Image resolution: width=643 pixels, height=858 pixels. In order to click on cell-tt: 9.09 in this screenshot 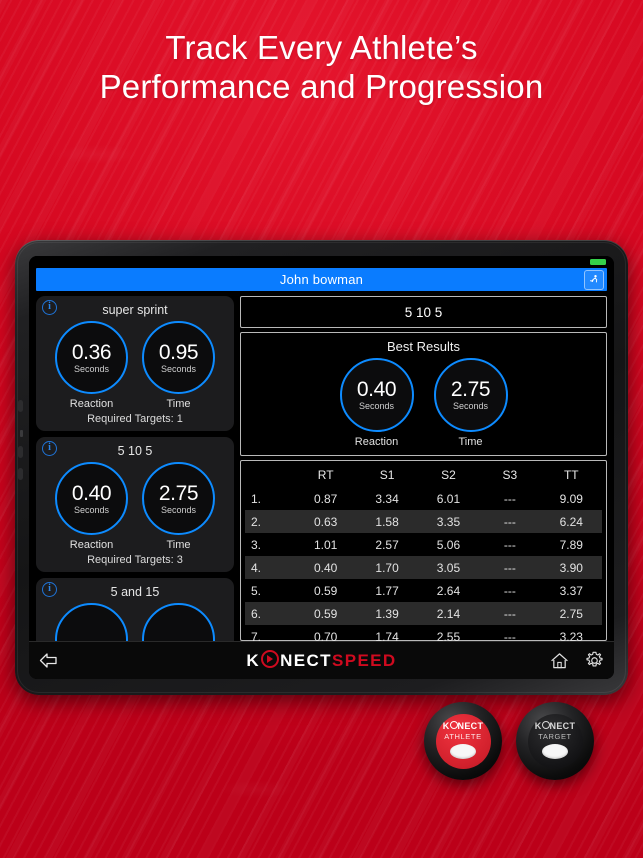, I will do `click(571, 498)`.